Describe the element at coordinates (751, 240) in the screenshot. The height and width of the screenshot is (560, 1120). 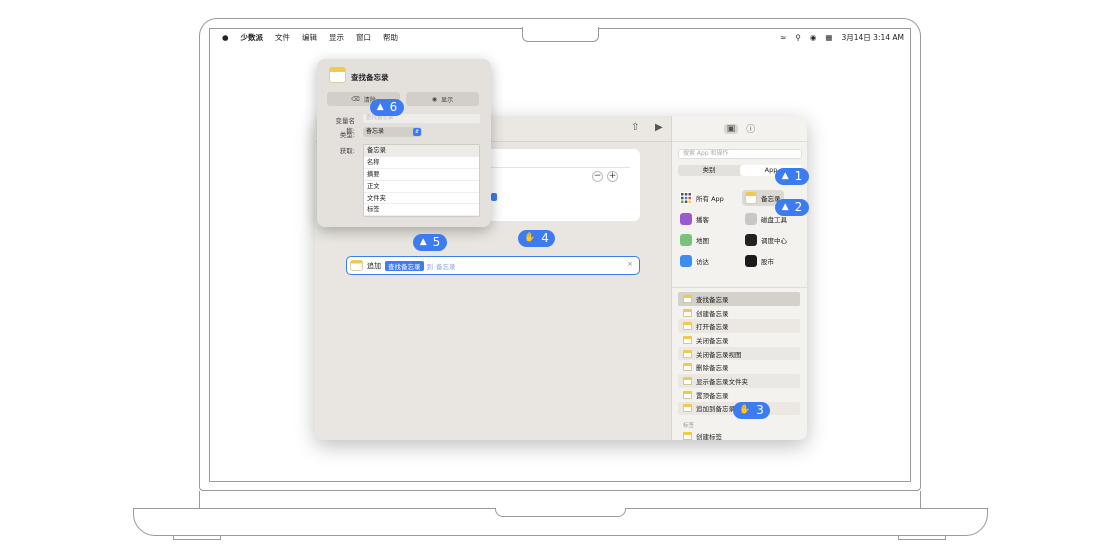
I see `mission-control-icon` at that location.